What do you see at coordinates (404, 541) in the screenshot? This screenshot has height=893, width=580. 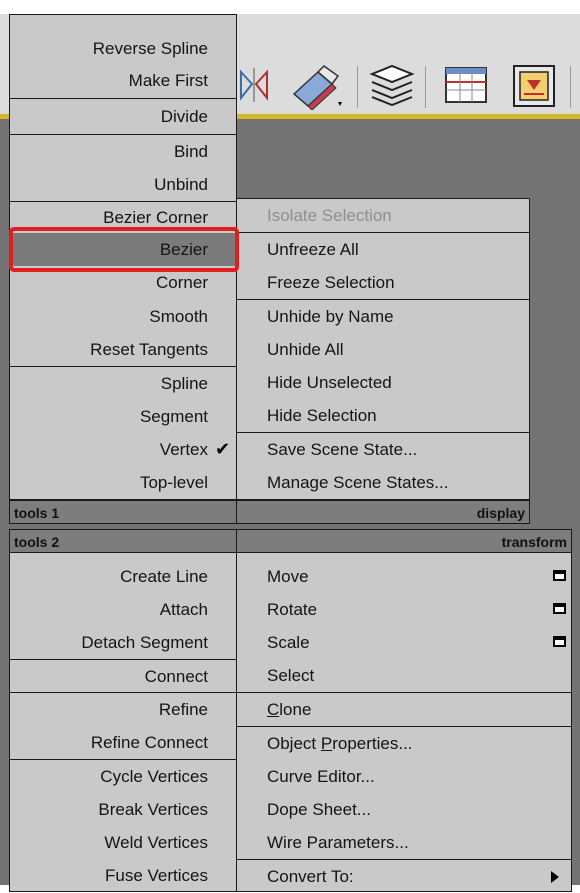 I see `quad-title-transform: transform` at bounding box center [404, 541].